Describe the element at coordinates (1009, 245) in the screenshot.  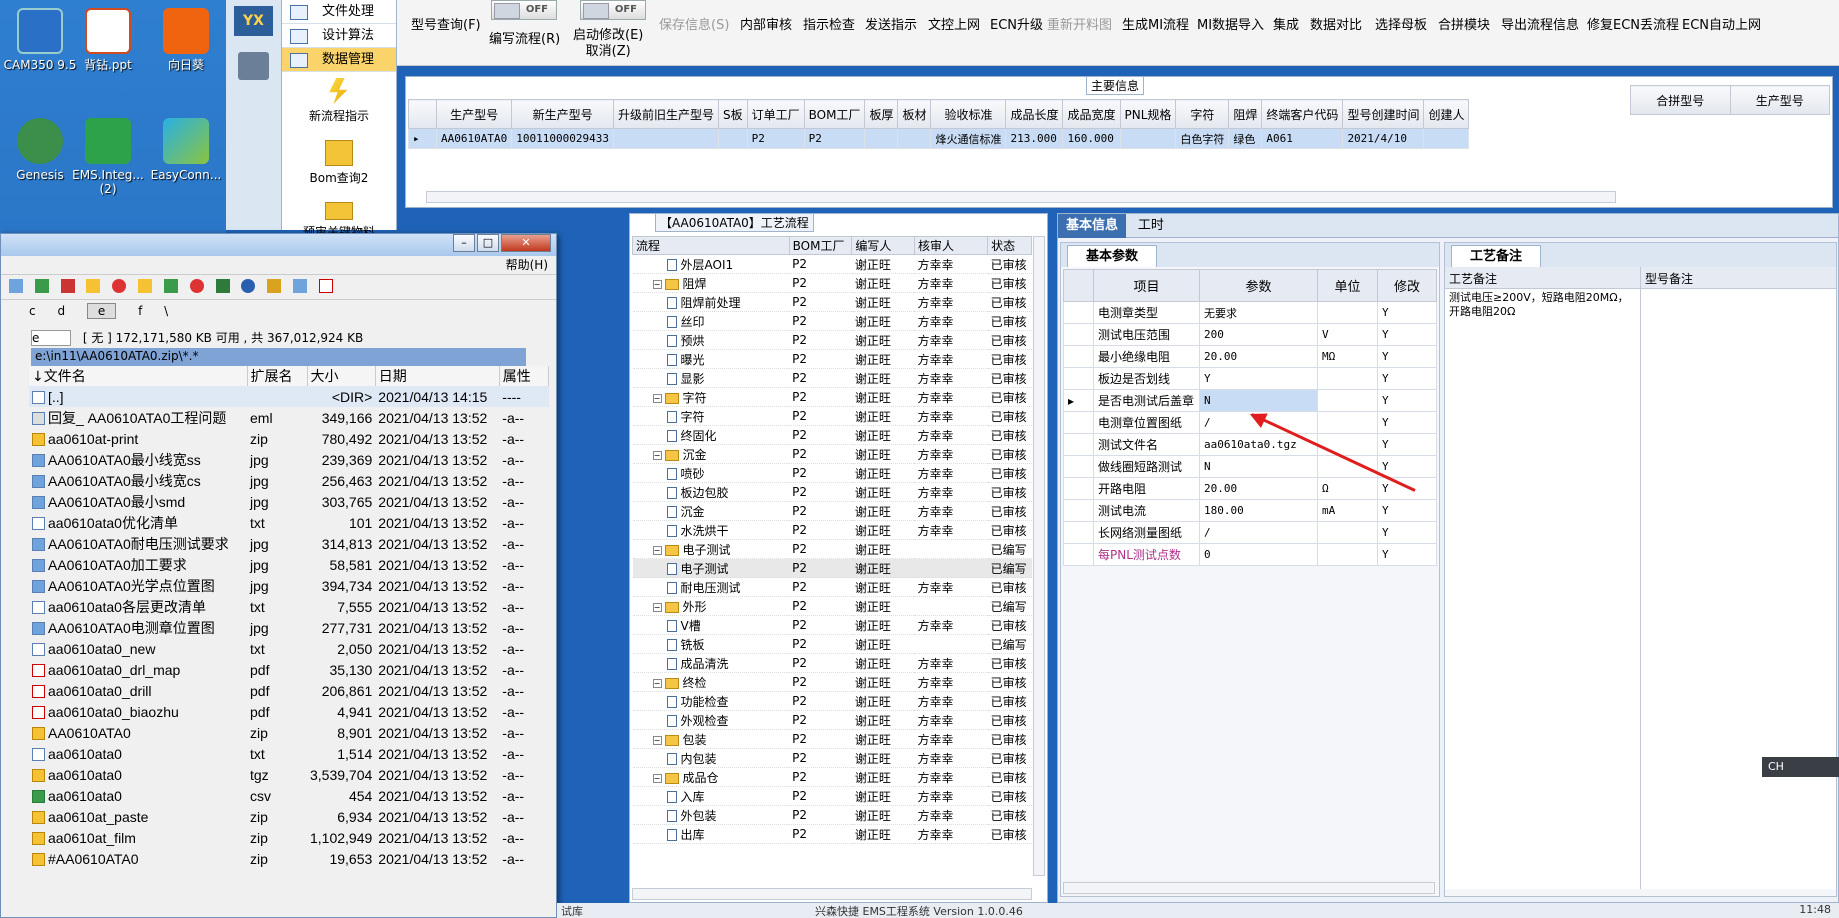
I see `process-col-4: 状态` at that location.